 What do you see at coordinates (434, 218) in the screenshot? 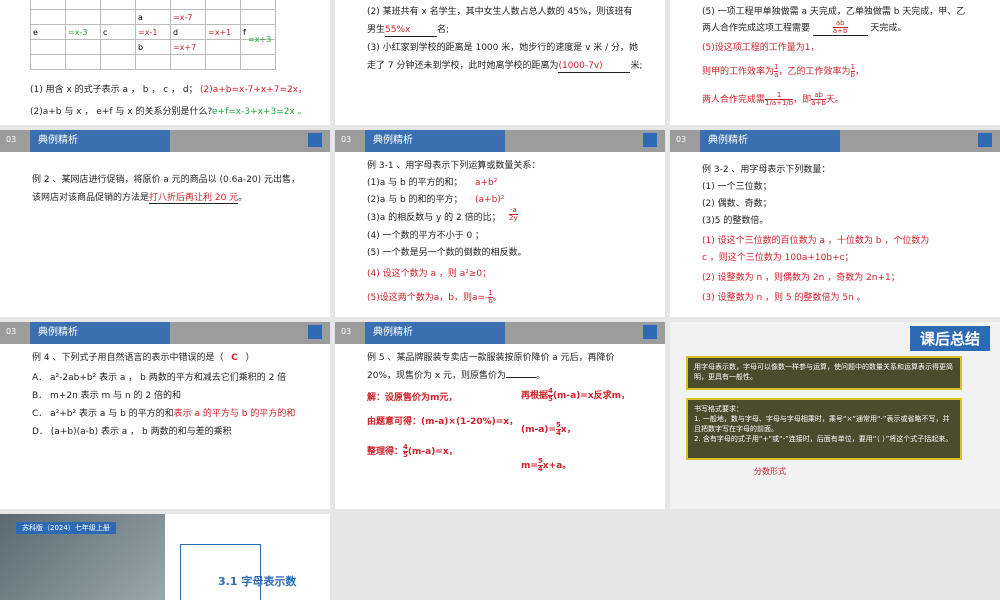
I see `ex31-item-3: (3)a 的相反数与 y 的 2 倍的比；` at bounding box center [434, 218].